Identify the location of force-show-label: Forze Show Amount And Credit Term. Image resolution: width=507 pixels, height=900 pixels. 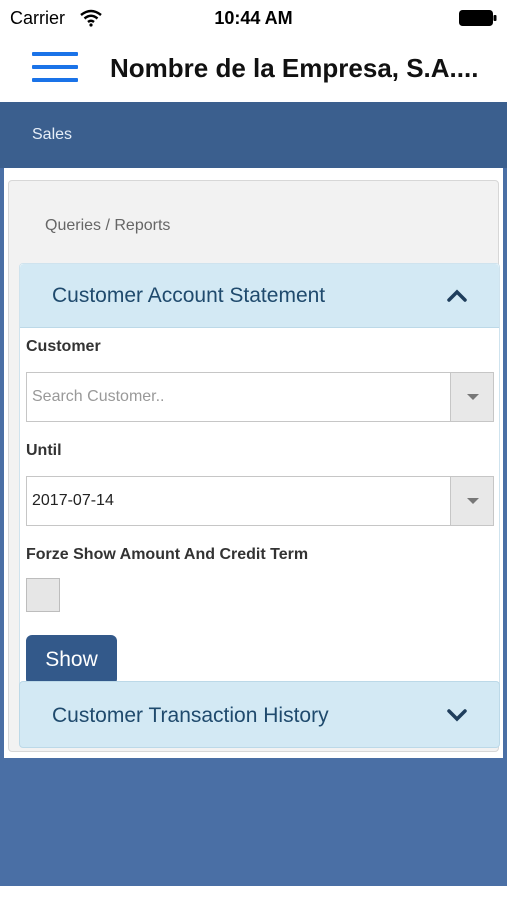
(167, 554).